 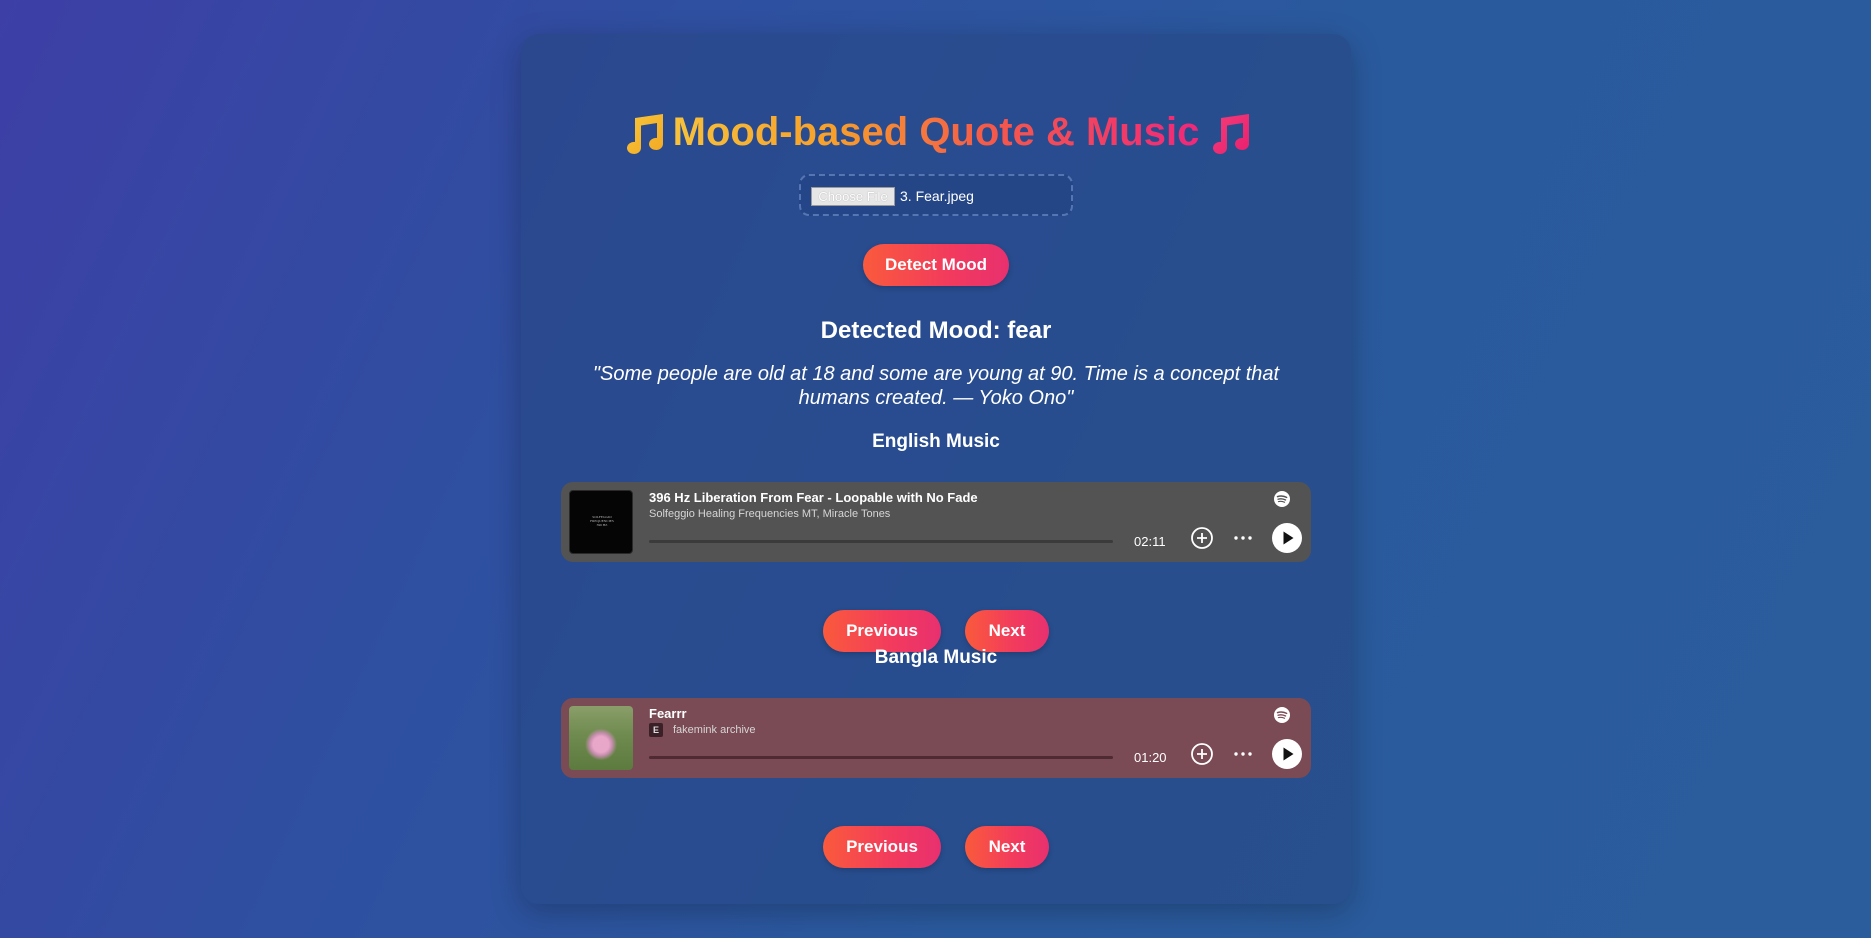 What do you see at coordinates (601, 522) in the screenshot?
I see `album-art: SOLFEGGIO FREQUENCIES 396 HZ` at bounding box center [601, 522].